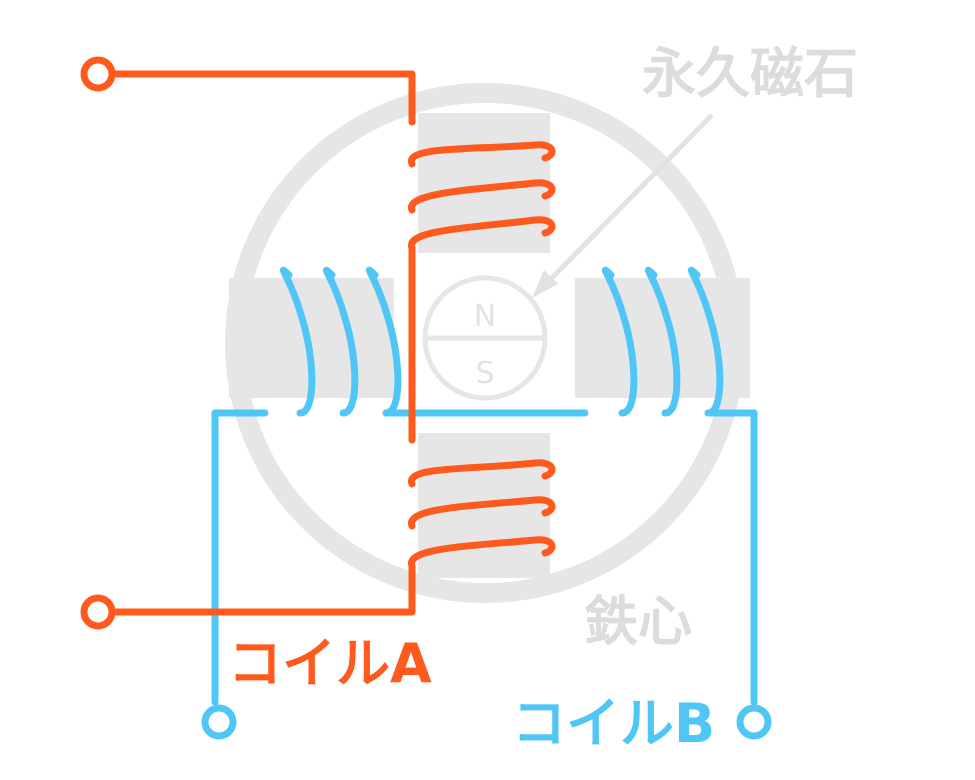  Describe the element at coordinates (750, 73) in the screenshot. I see `permanent-magnet-label: 永久磁石` at that location.